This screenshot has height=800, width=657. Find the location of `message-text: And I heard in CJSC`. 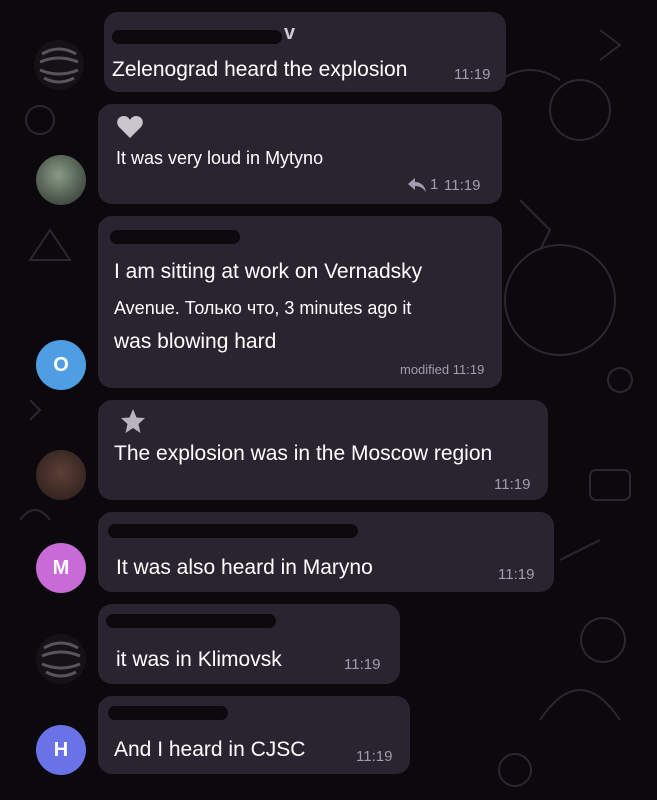

message-text: And I heard in CJSC is located at coordinates (210, 749).